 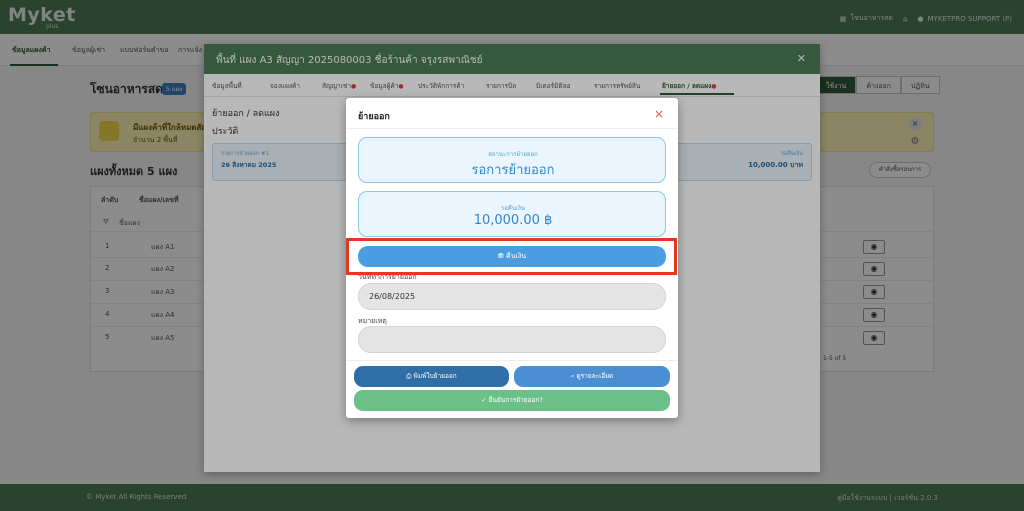 I want to click on confirm-move-out-button: ✓ ยืนยันการย้ายออก?, so click(x=512, y=400).